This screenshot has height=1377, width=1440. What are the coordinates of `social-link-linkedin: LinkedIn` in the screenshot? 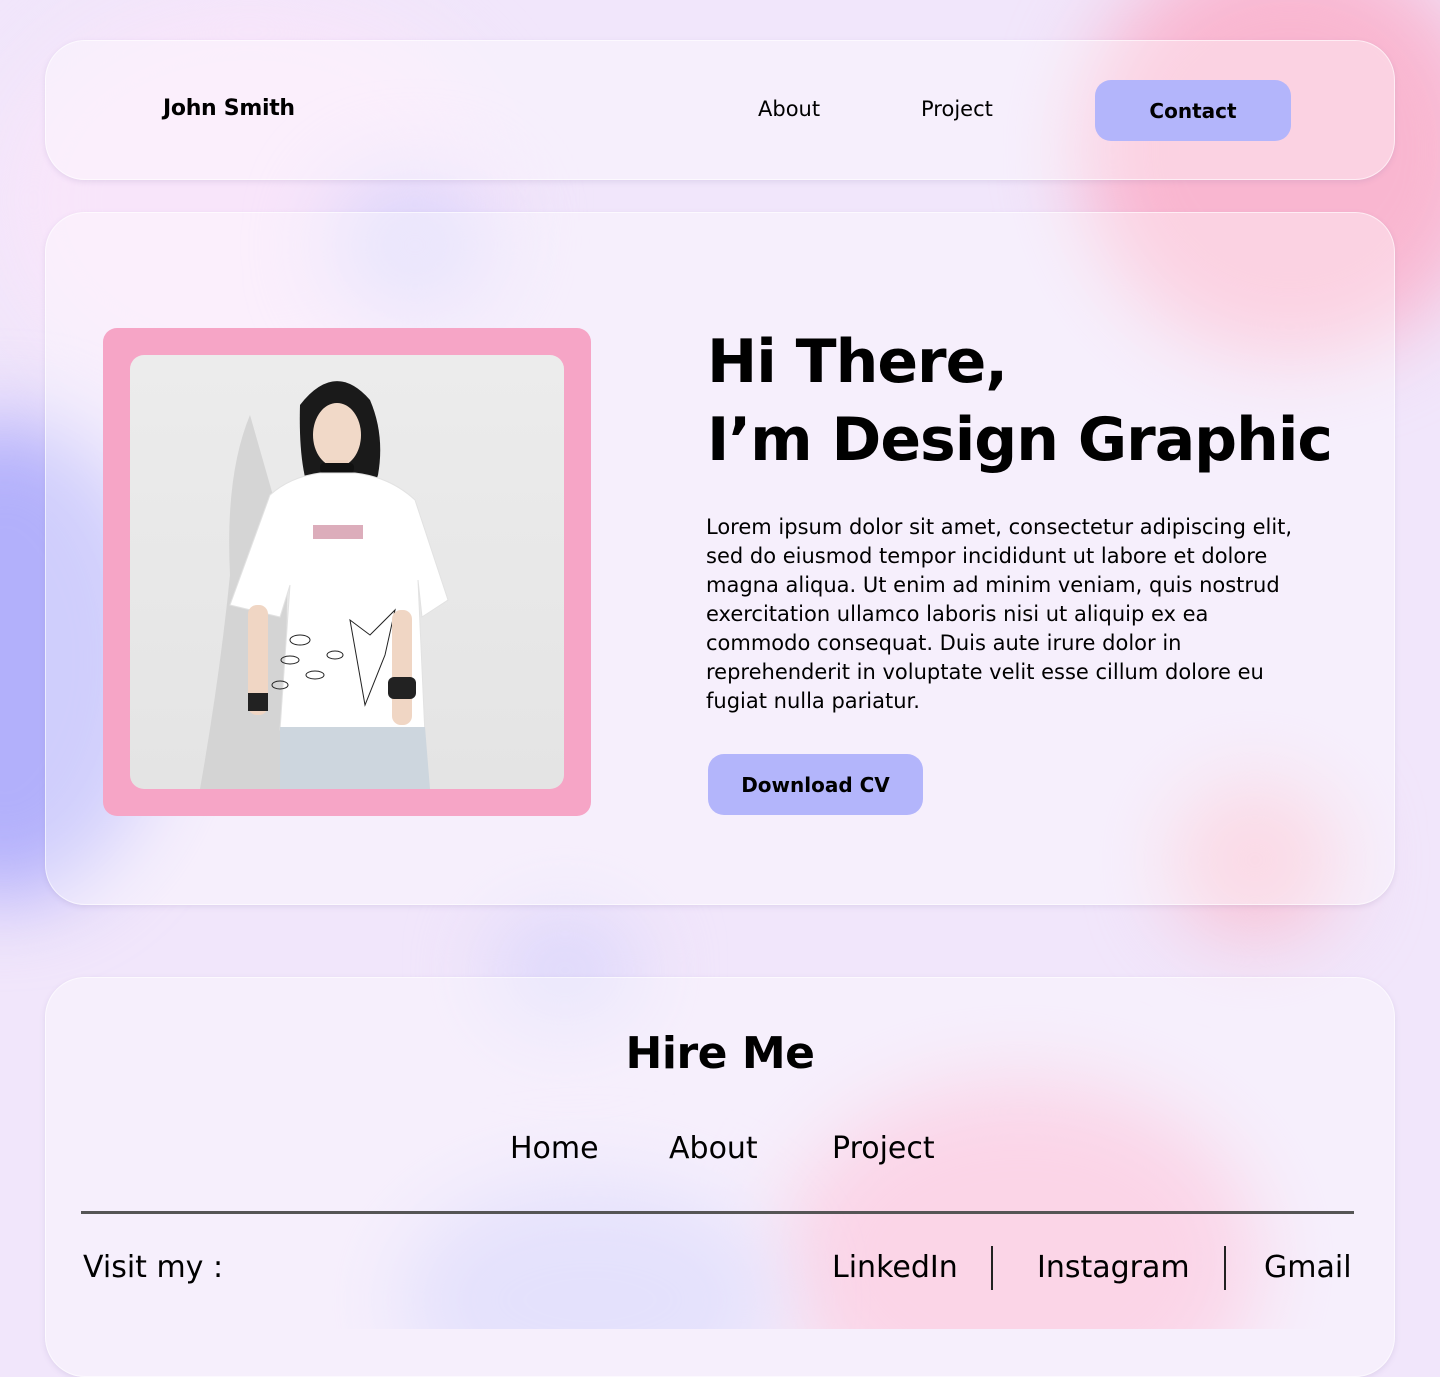 It's located at (895, 1267).